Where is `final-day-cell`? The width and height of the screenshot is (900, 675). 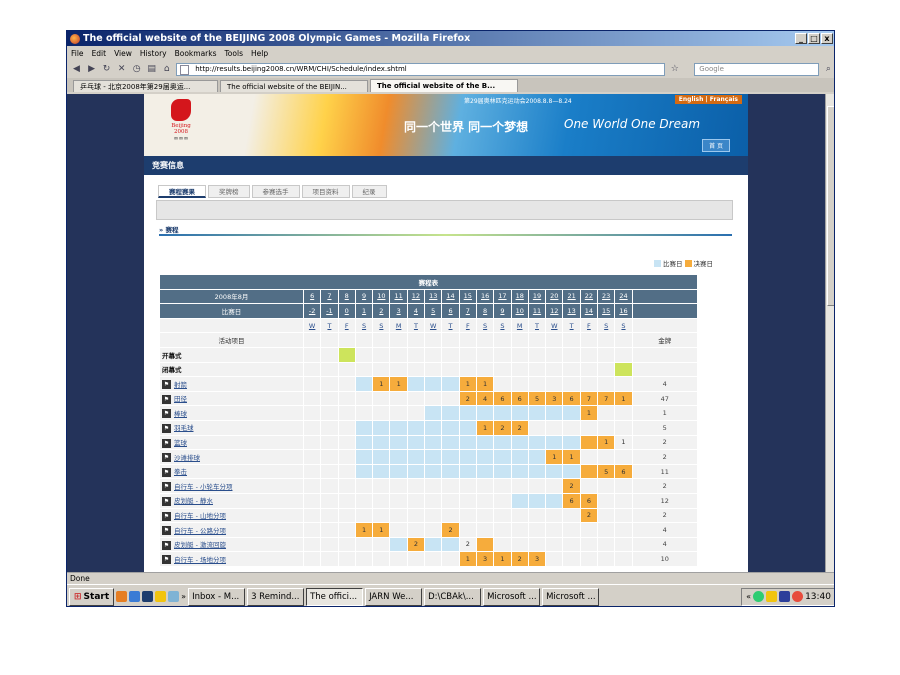
final-day-cell is located at coordinates (589, 471).